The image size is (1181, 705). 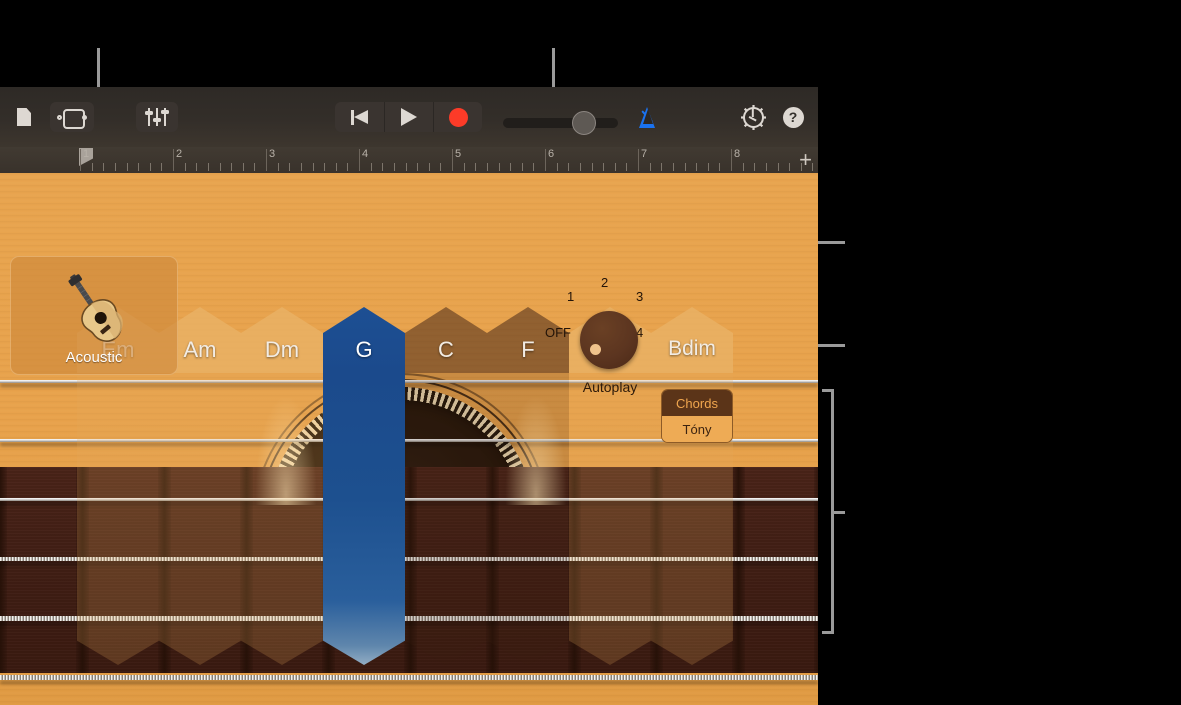 What do you see at coordinates (446, 349) in the screenshot?
I see `chord-label: C` at bounding box center [446, 349].